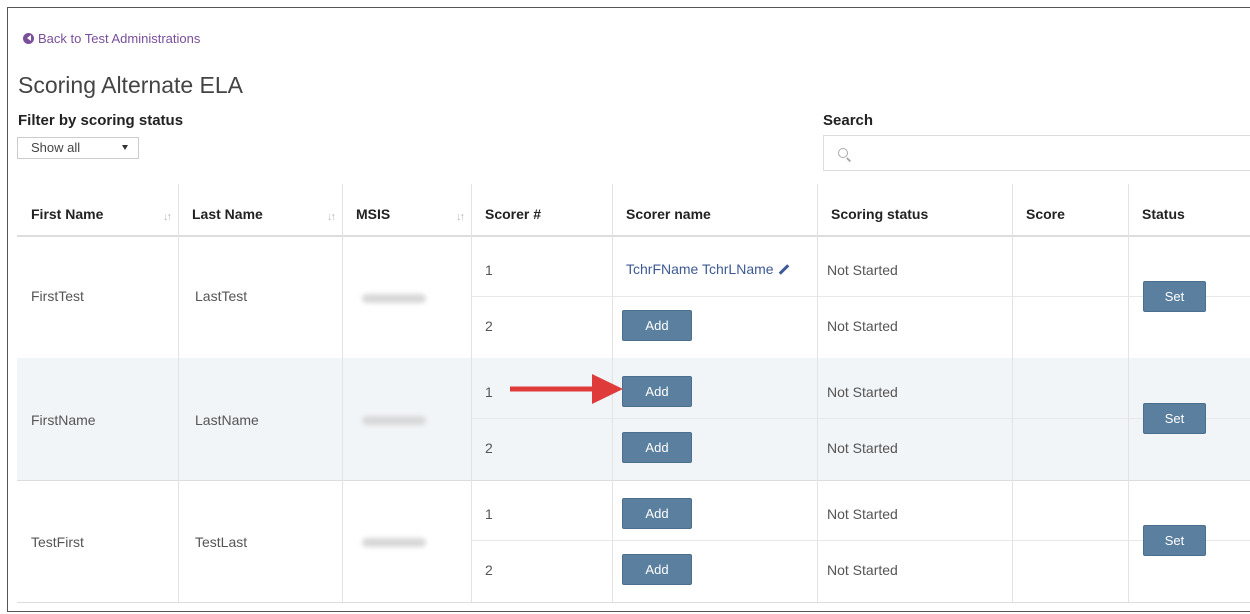  What do you see at coordinates (783, 269) in the screenshot?
I see `pencil-edit-icon` at bounding box center [783, 269].